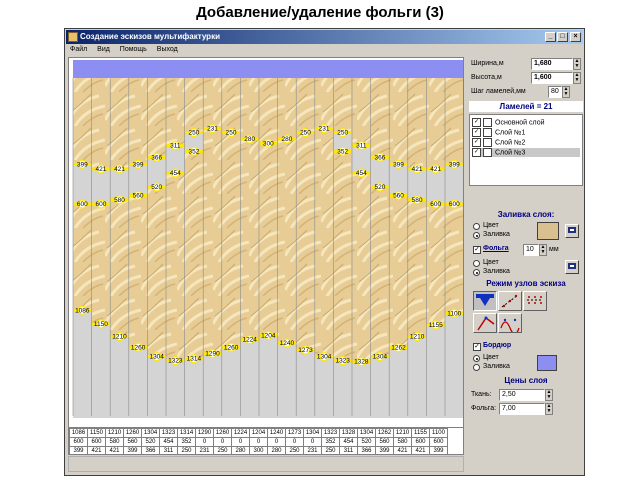 This screenshot has height=480, width=640. What do you see at coordinates (476, 226) in the screenshot?
I see `fill-color-radio` at bounding box center [476, 226].